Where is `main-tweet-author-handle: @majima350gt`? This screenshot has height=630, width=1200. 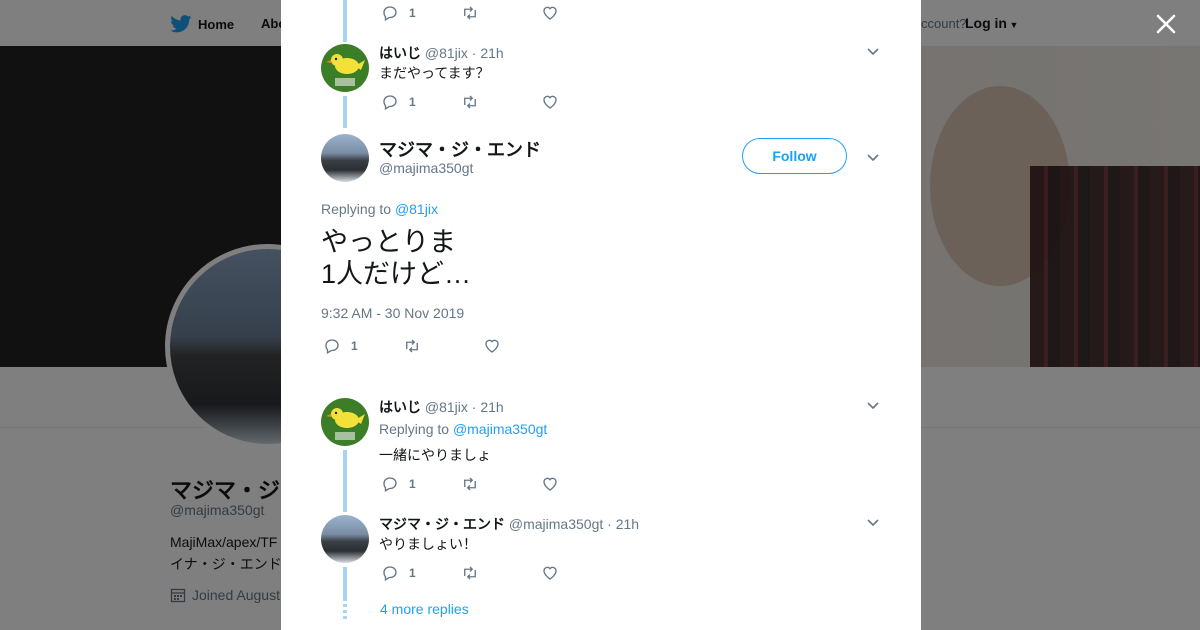 main-tweet-author-handle: @majima350gt is located at coordinates (426, 168).